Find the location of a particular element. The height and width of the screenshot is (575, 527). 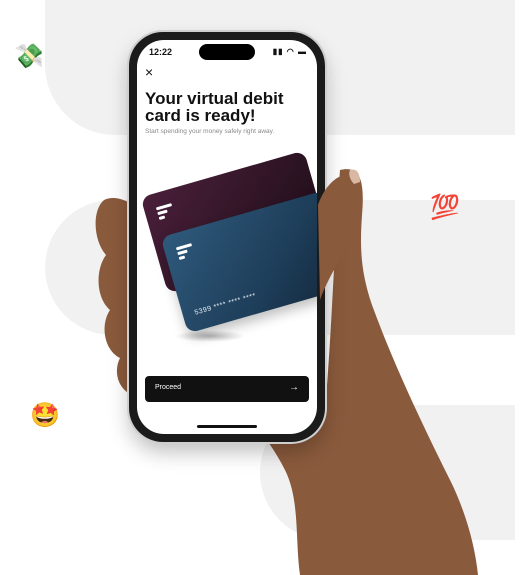

thumb-illustration is located at coordinates (340, 234).